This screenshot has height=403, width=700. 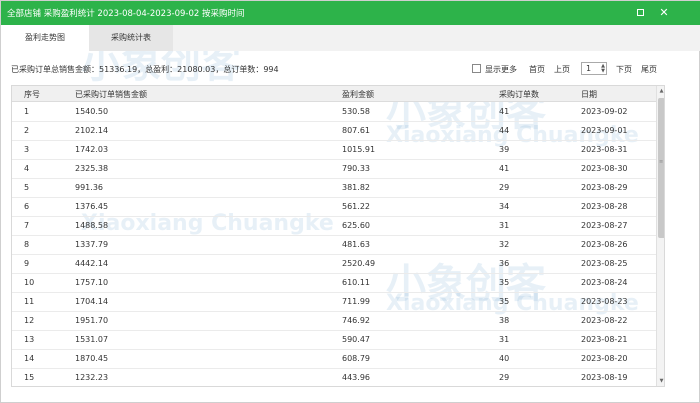 I want to click on cell-order-count: 38, so click(x=504, y=320).